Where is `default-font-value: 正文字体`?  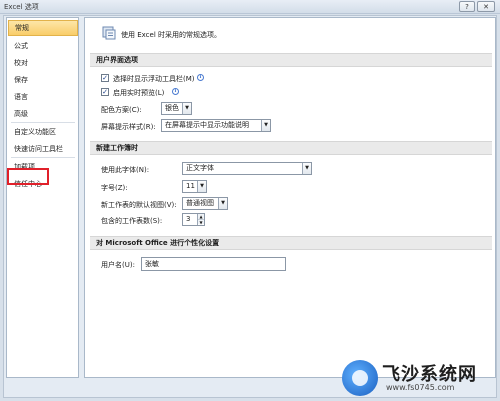
default-font-value: 正文字体 is located at coordinates (200, 168).